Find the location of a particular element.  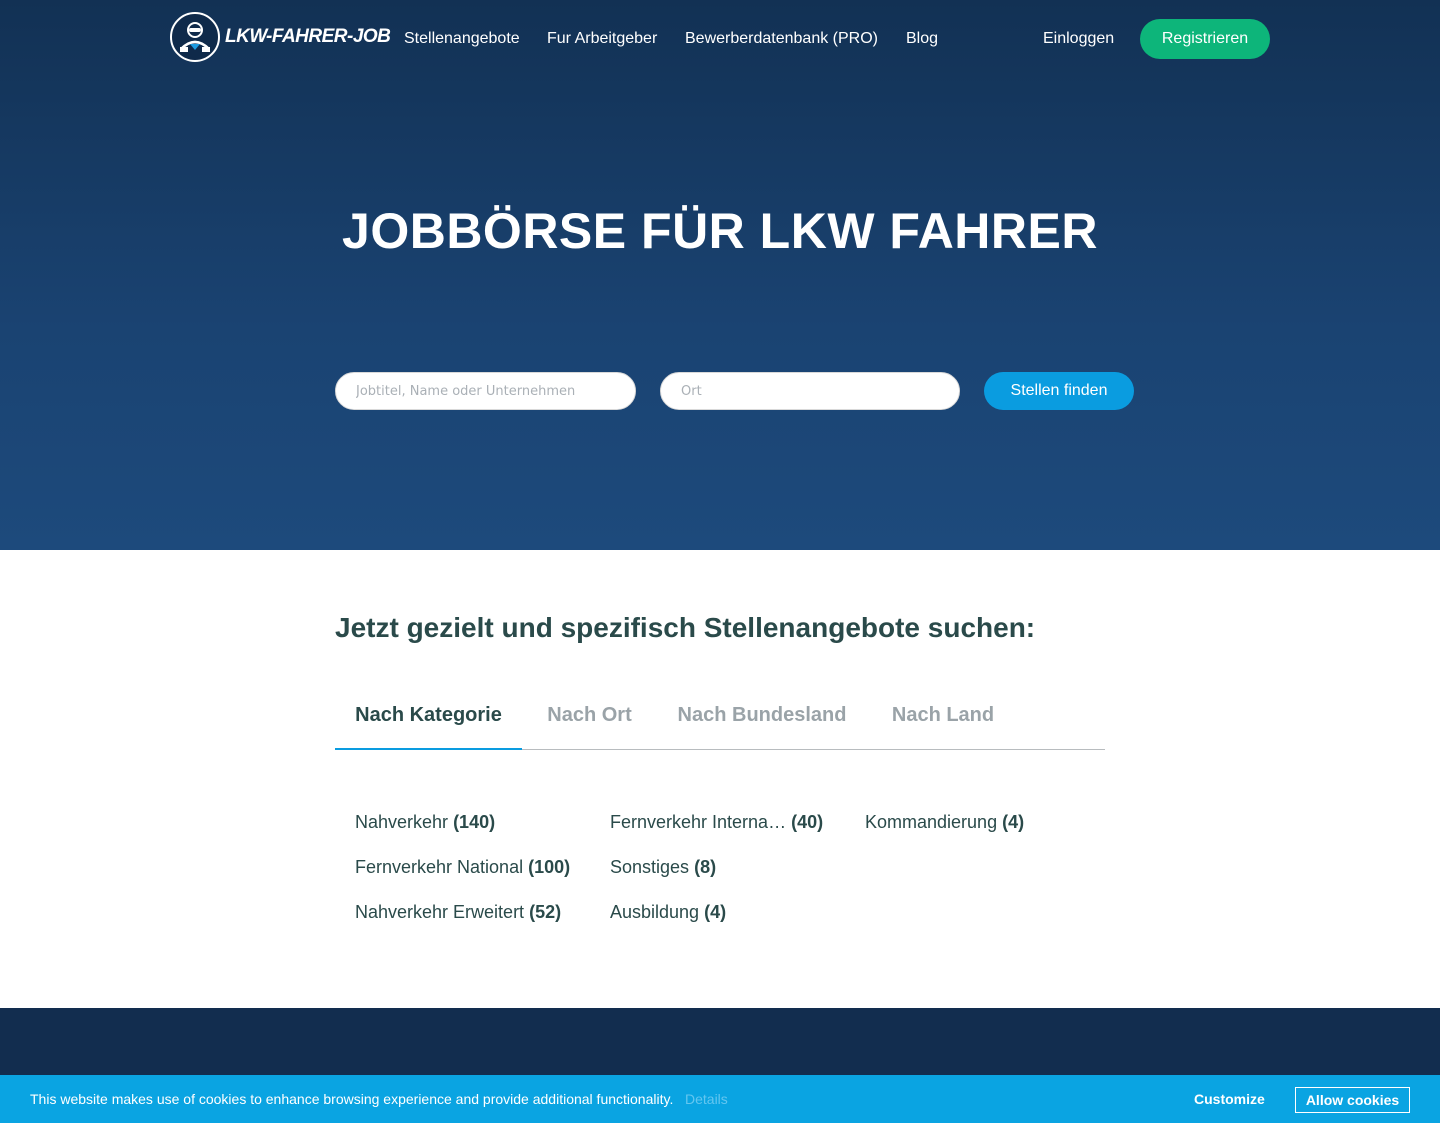

category-link: Fernverkehr National (100) is located at coordinates (462, 867).